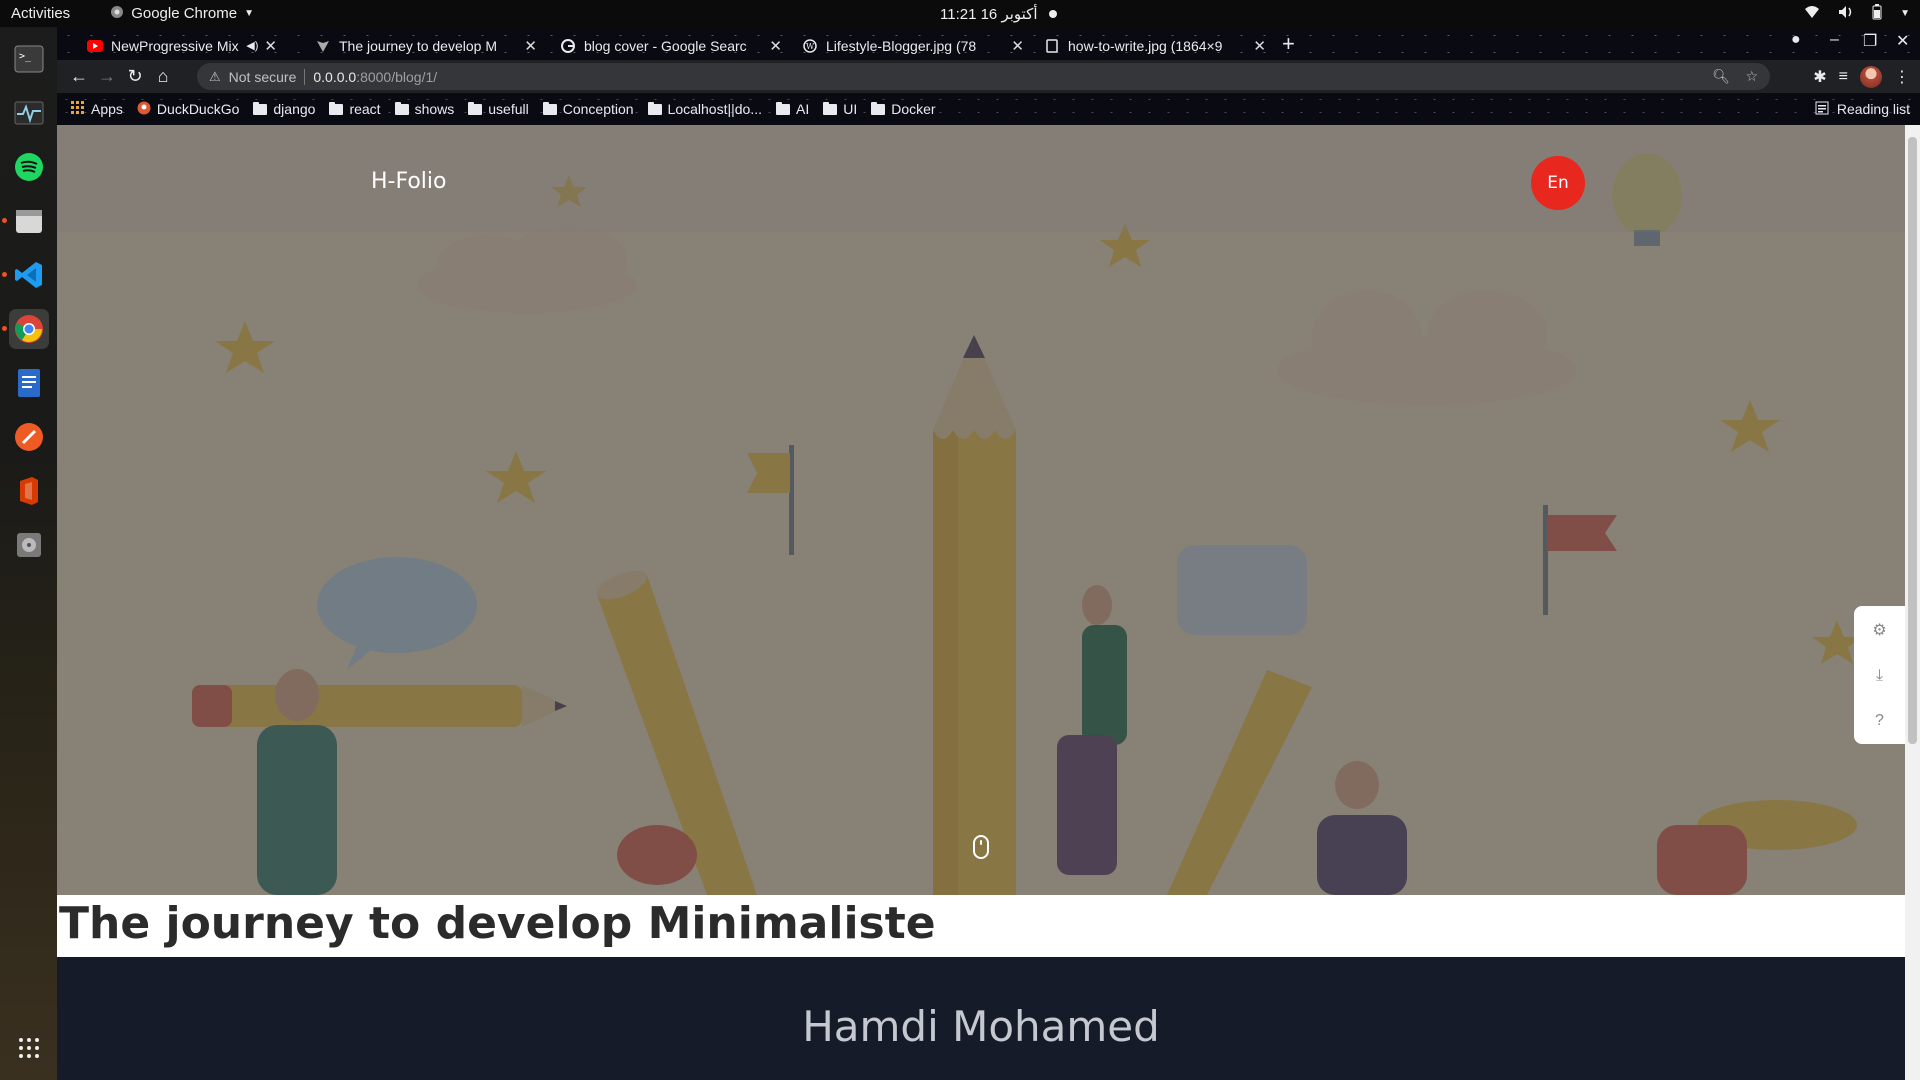 Image resolution: width=1920 pixels, height=1080 pixels. I want to click on scroll-mouse-icon, so click(981, 849).